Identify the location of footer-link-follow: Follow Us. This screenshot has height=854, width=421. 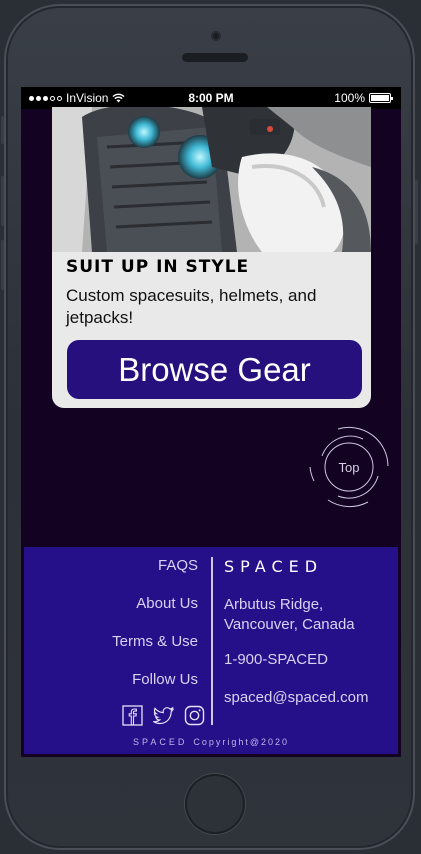
(111, 690).